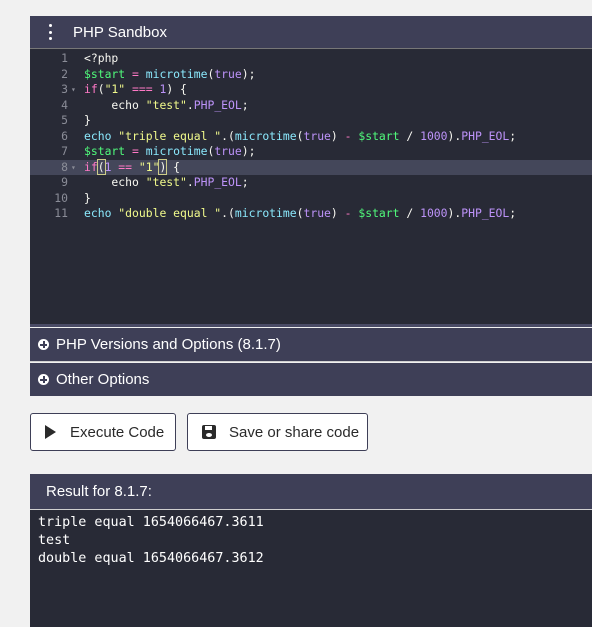 Image resolution: width=592 pixels, height=627 pixels. I want to click on php-versions-label: PHP Versions and Options (8.1.7), so click(168, 344).